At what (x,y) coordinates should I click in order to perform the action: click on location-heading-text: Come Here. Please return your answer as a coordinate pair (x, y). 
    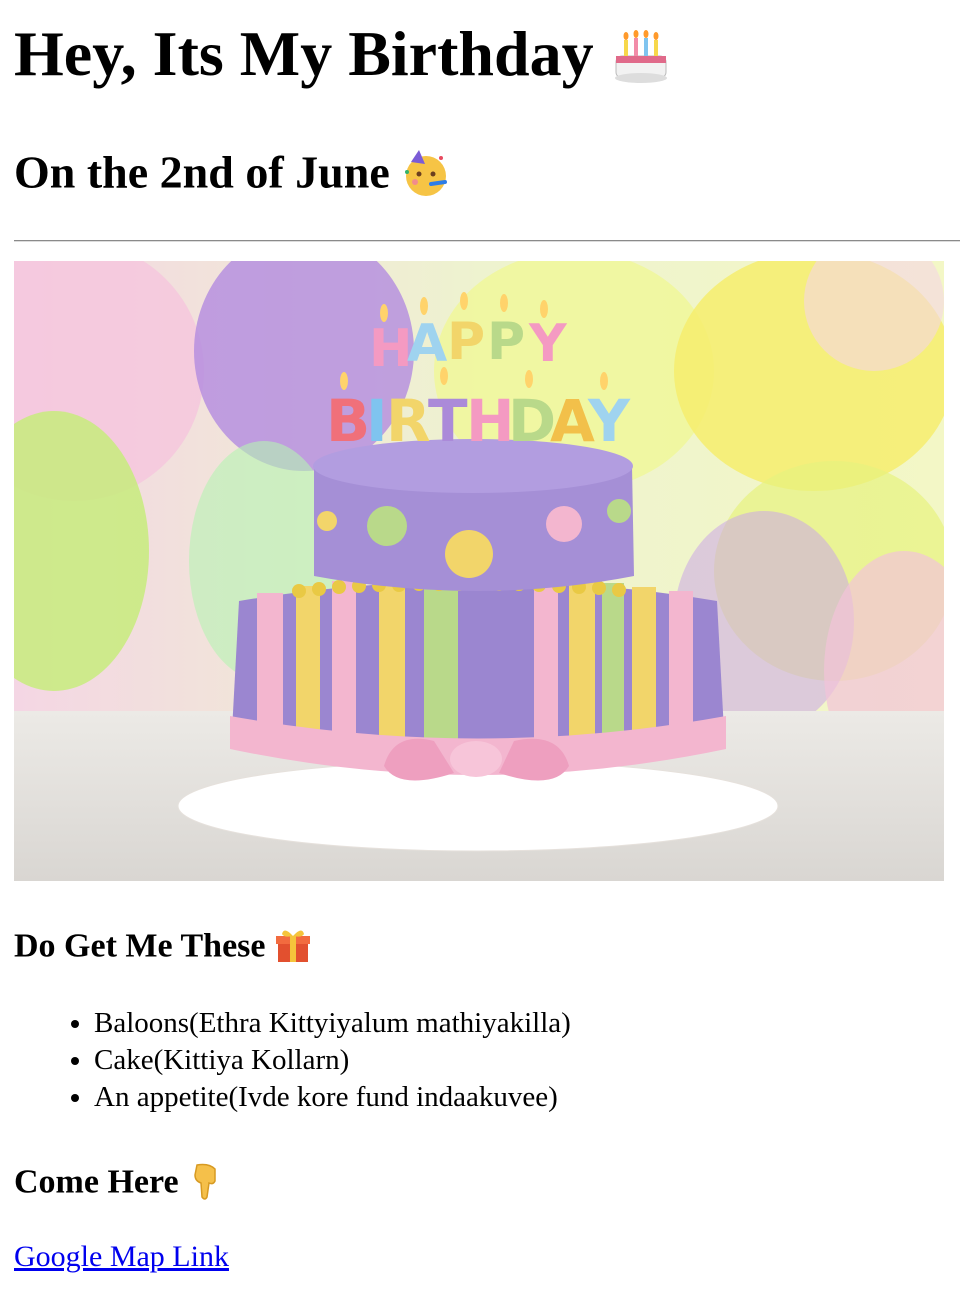
    Looking at the image, I should click on (96, 1182).